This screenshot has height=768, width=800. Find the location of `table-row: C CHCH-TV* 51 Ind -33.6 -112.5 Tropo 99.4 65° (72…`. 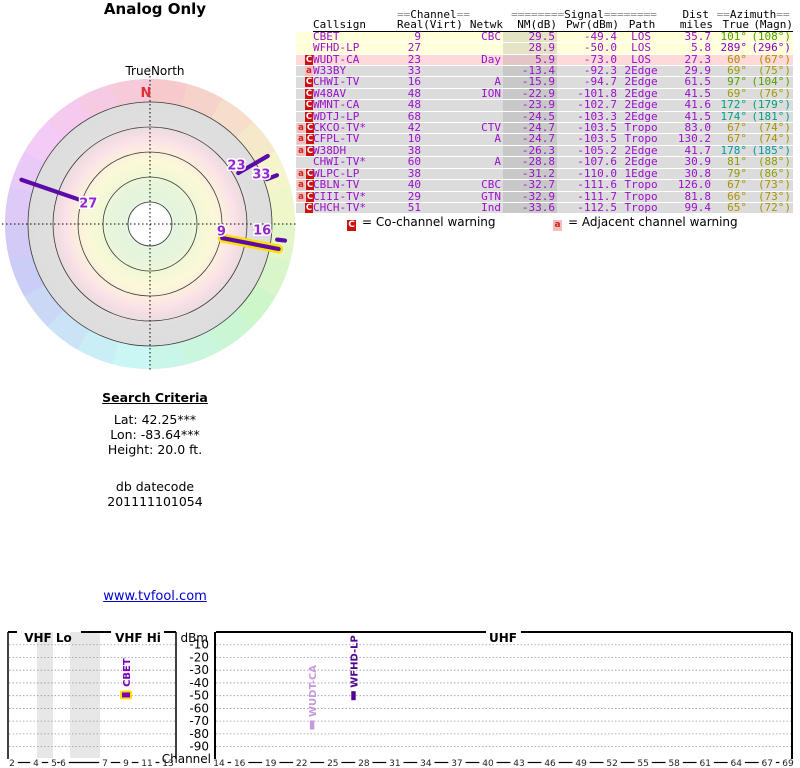

table-row: C CHCH-TV* 51 Ind -33.6 -112.5 Tropo 99.4 65° (72… is located at coordinates (545, 207).